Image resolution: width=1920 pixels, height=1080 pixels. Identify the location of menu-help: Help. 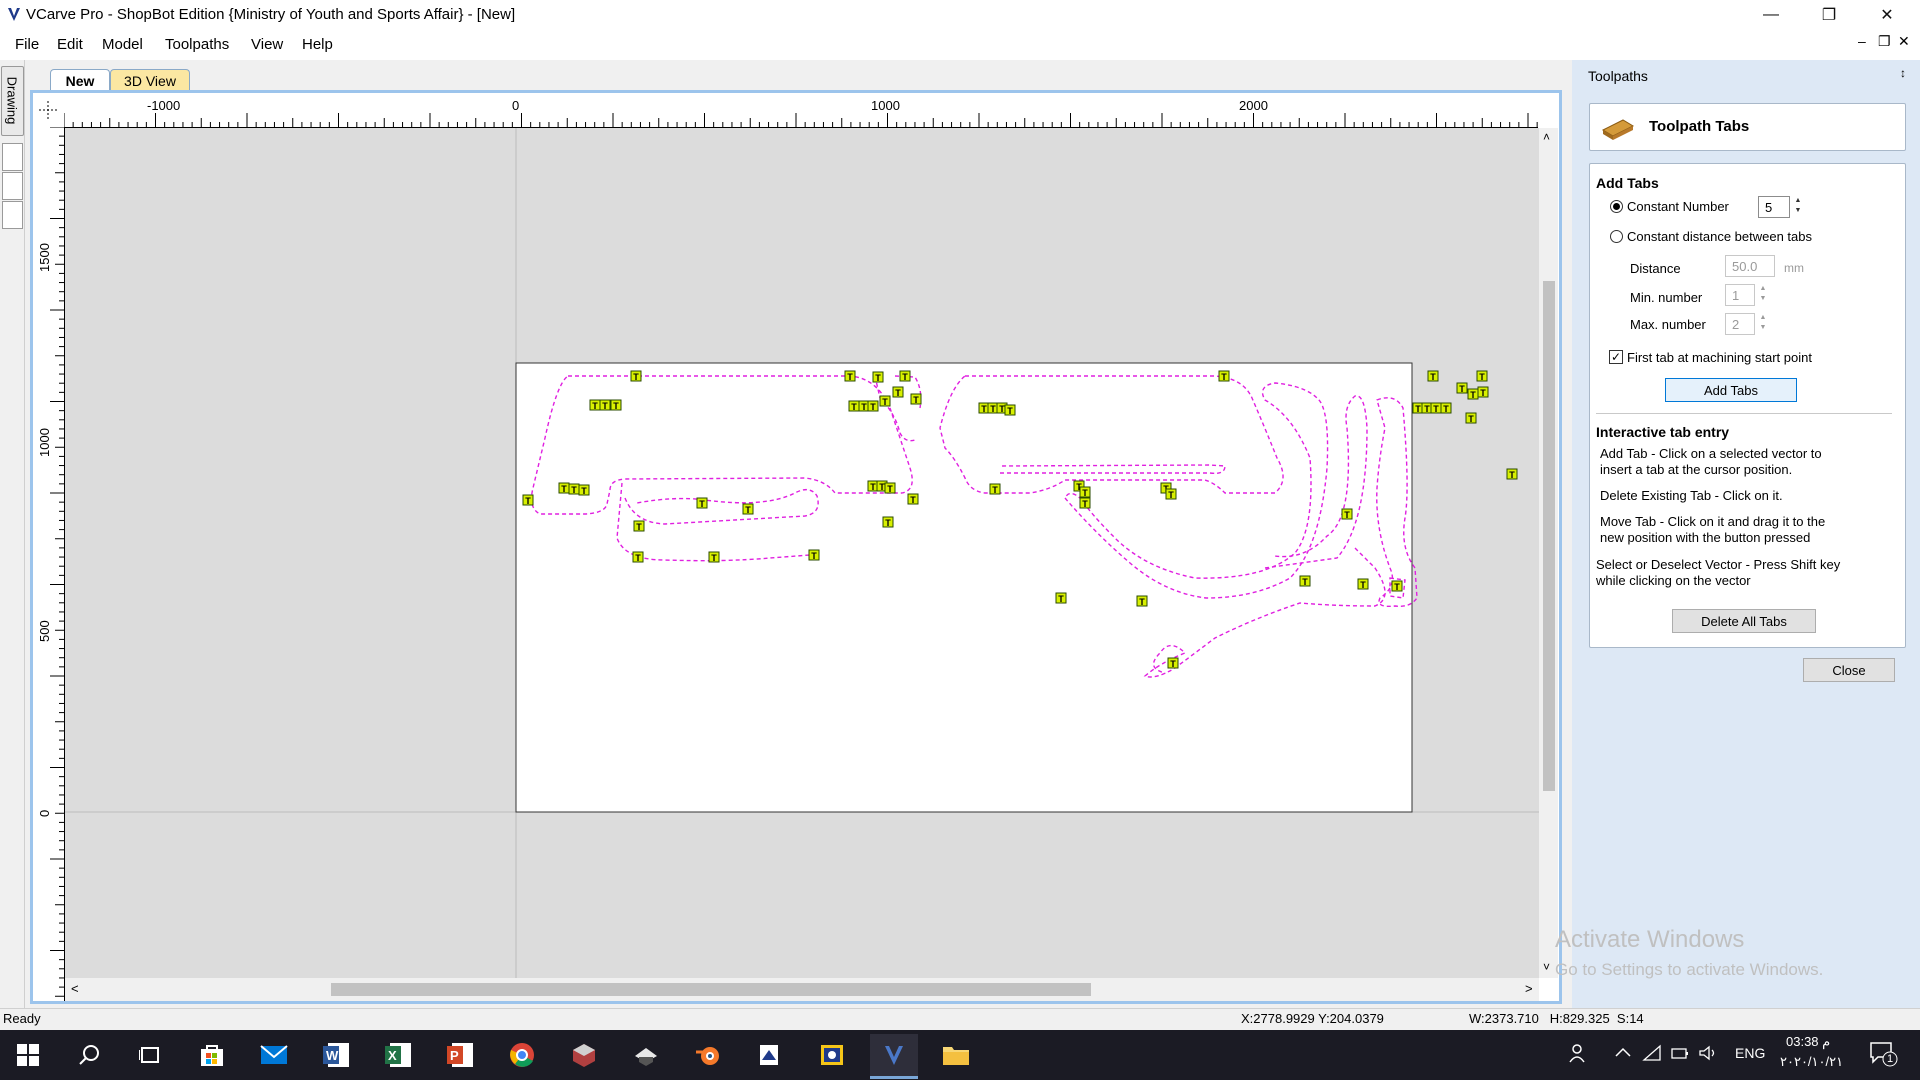
(317, 44).